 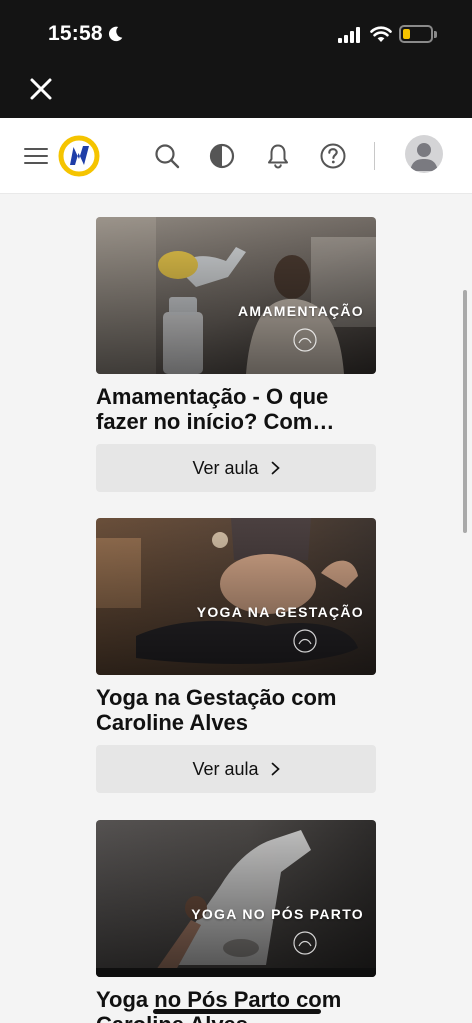 I want to click on battery-nub, so click(x=435, y=34).